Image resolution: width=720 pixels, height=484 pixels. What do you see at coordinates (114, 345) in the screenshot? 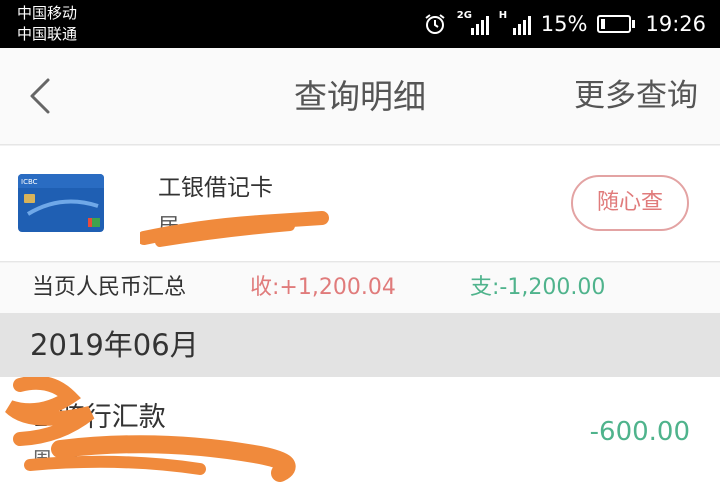
I see `month-label: 2019年06月` at bounding box center [114, 345].